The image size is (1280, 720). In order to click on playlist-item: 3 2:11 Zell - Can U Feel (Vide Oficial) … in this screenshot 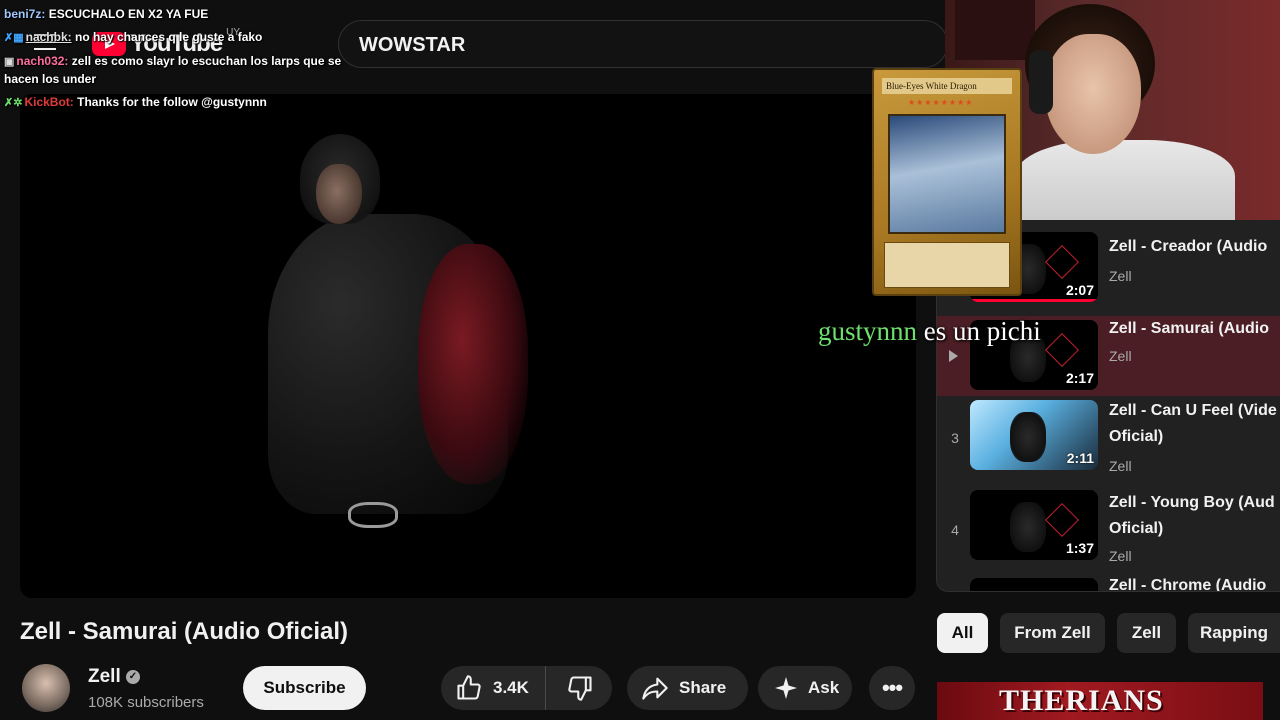, I will do `click(1108, 438)`.